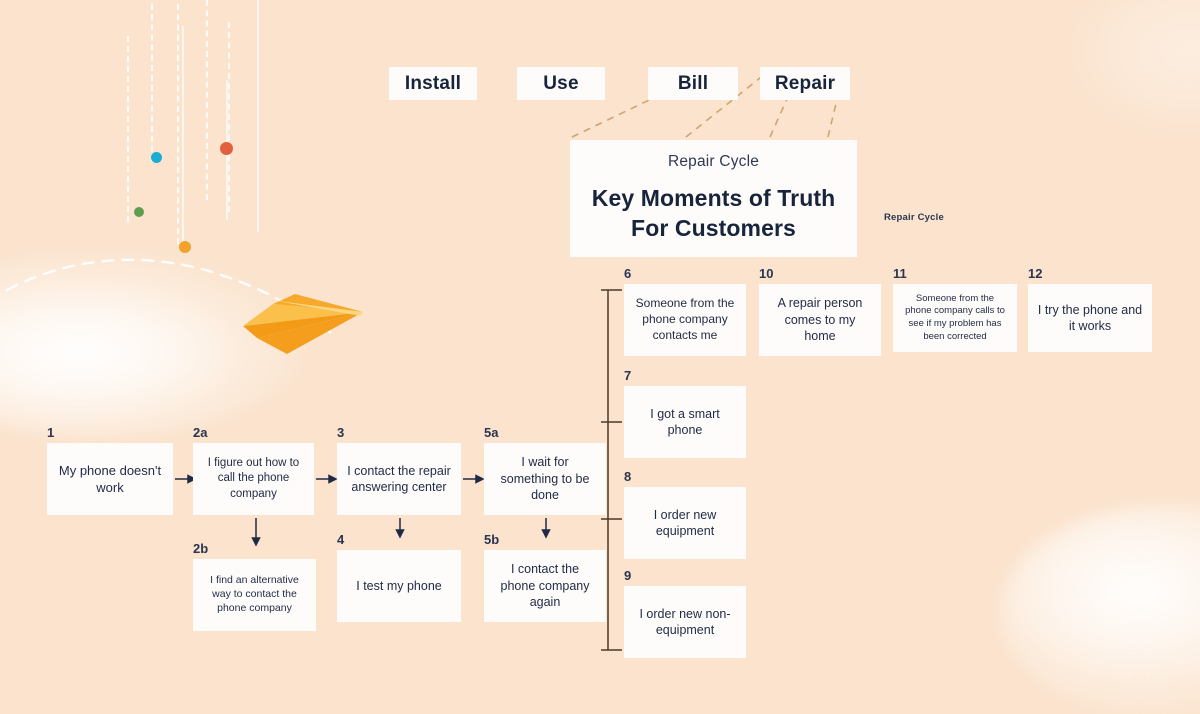 The width and height of the screenshot is (1200, 714). What do you see at coordinates (561, 83) in the screenshot?
I see `tab-use: Use` at bounding box center [561, 83].